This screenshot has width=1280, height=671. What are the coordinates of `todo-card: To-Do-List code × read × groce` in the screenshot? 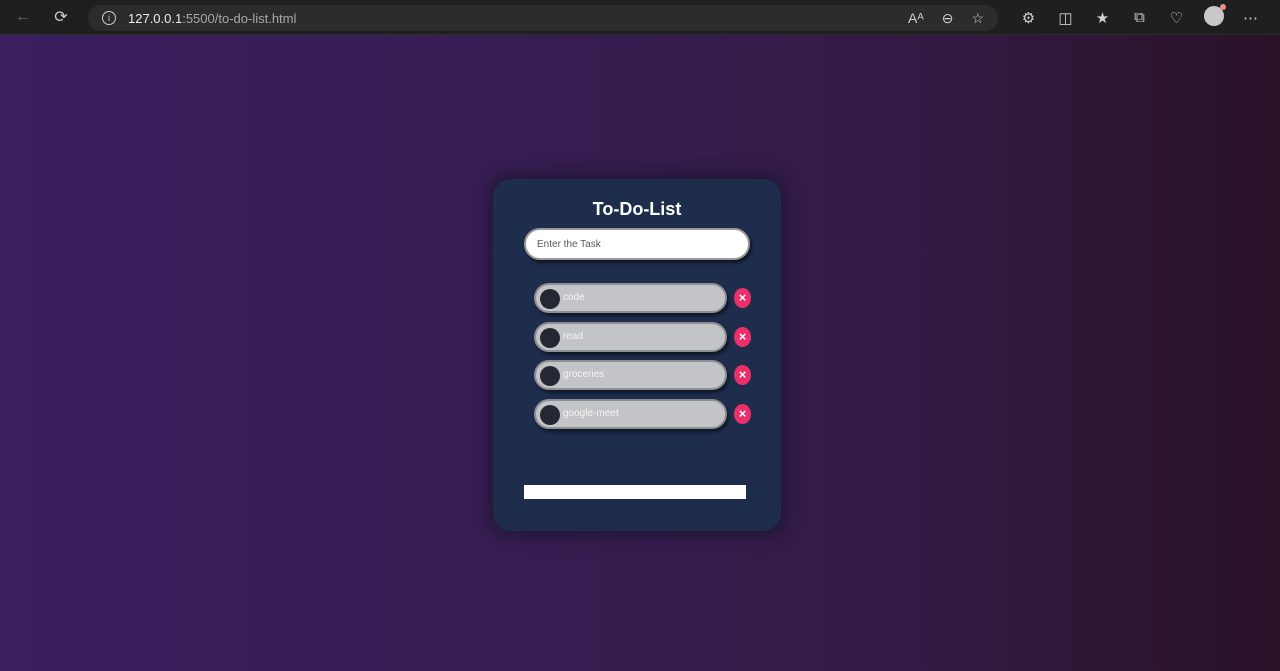 It's located at (637, 355).